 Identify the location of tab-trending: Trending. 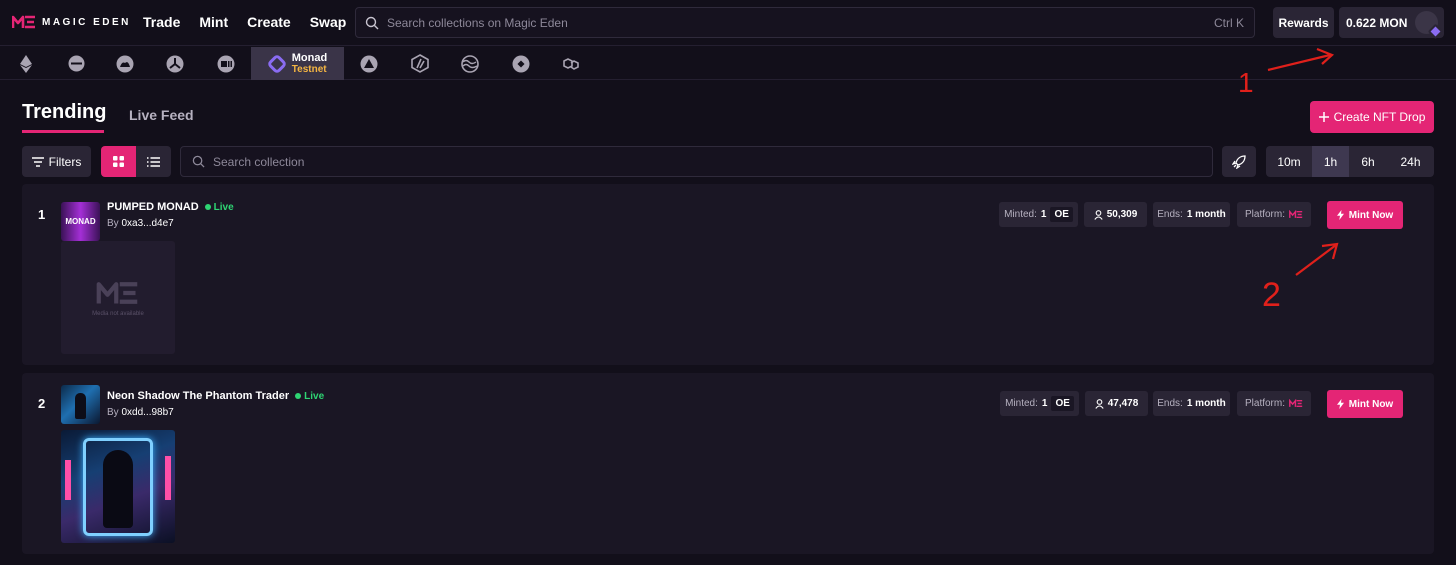
(64, 117).